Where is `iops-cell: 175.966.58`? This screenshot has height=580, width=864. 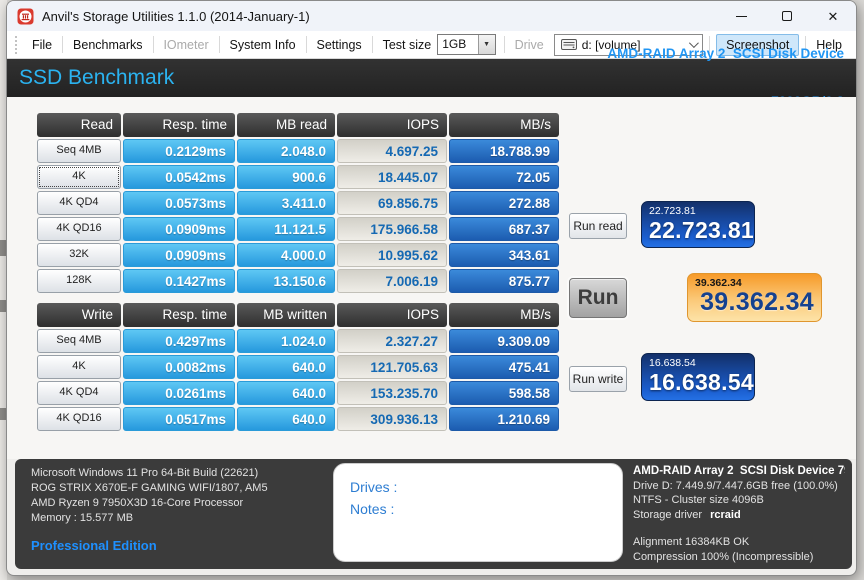 iops-cell: 175.966.58 is located at coordinates (392, 229).